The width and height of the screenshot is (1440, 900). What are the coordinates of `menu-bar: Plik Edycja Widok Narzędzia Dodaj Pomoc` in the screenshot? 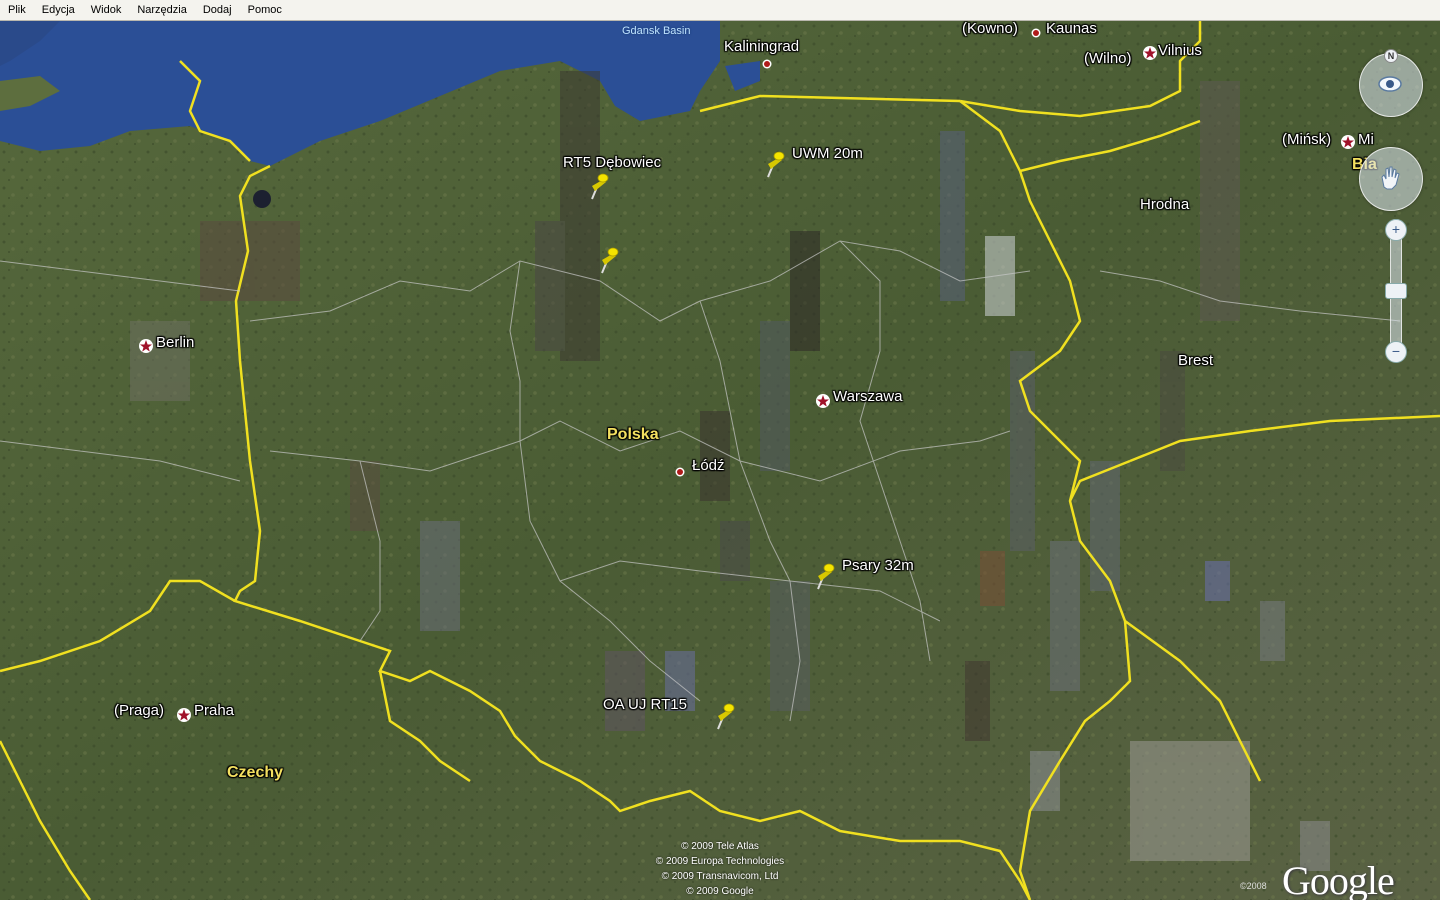 It's located at (720, 10).